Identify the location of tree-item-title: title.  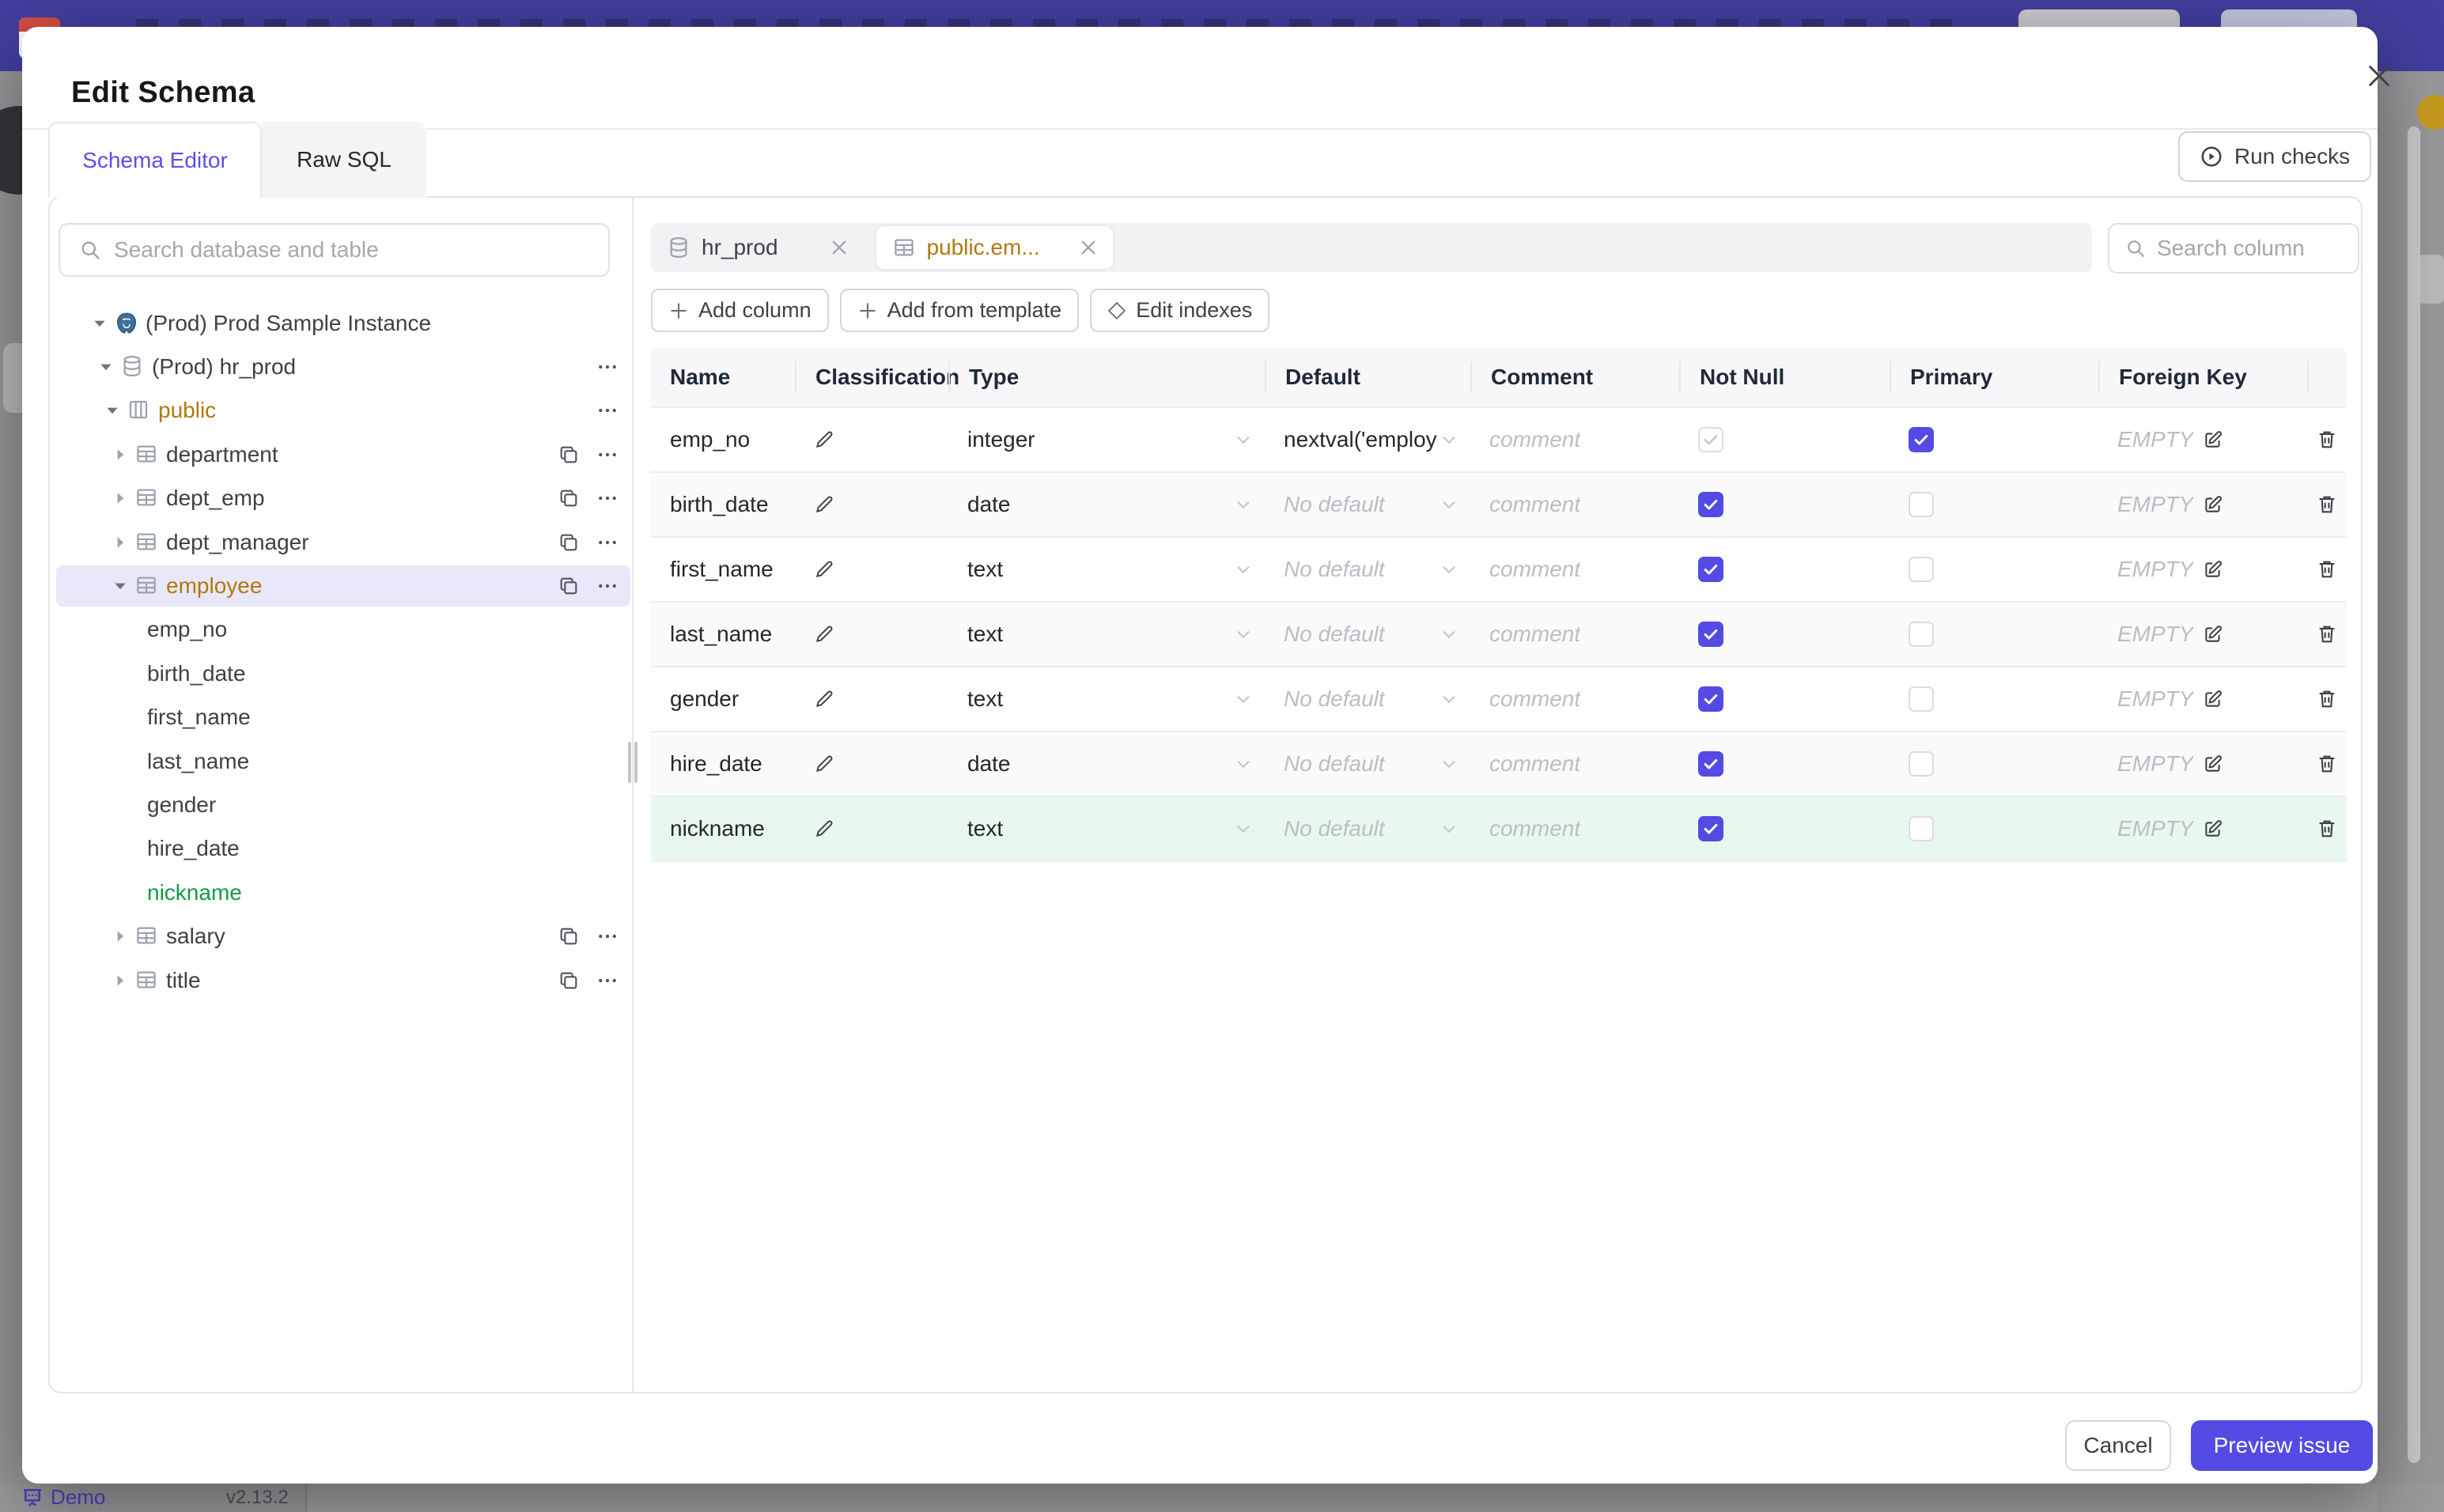
(340, 980).